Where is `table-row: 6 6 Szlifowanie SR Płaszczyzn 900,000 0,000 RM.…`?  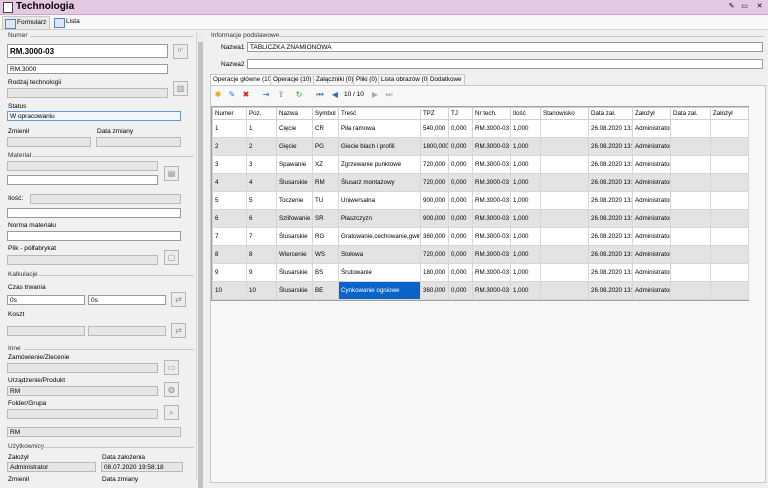 table-row: 6 6 Szlifowanie SR Płaszczyzn 900,000 0,000 RM.… is located at coordinates (480, 218).